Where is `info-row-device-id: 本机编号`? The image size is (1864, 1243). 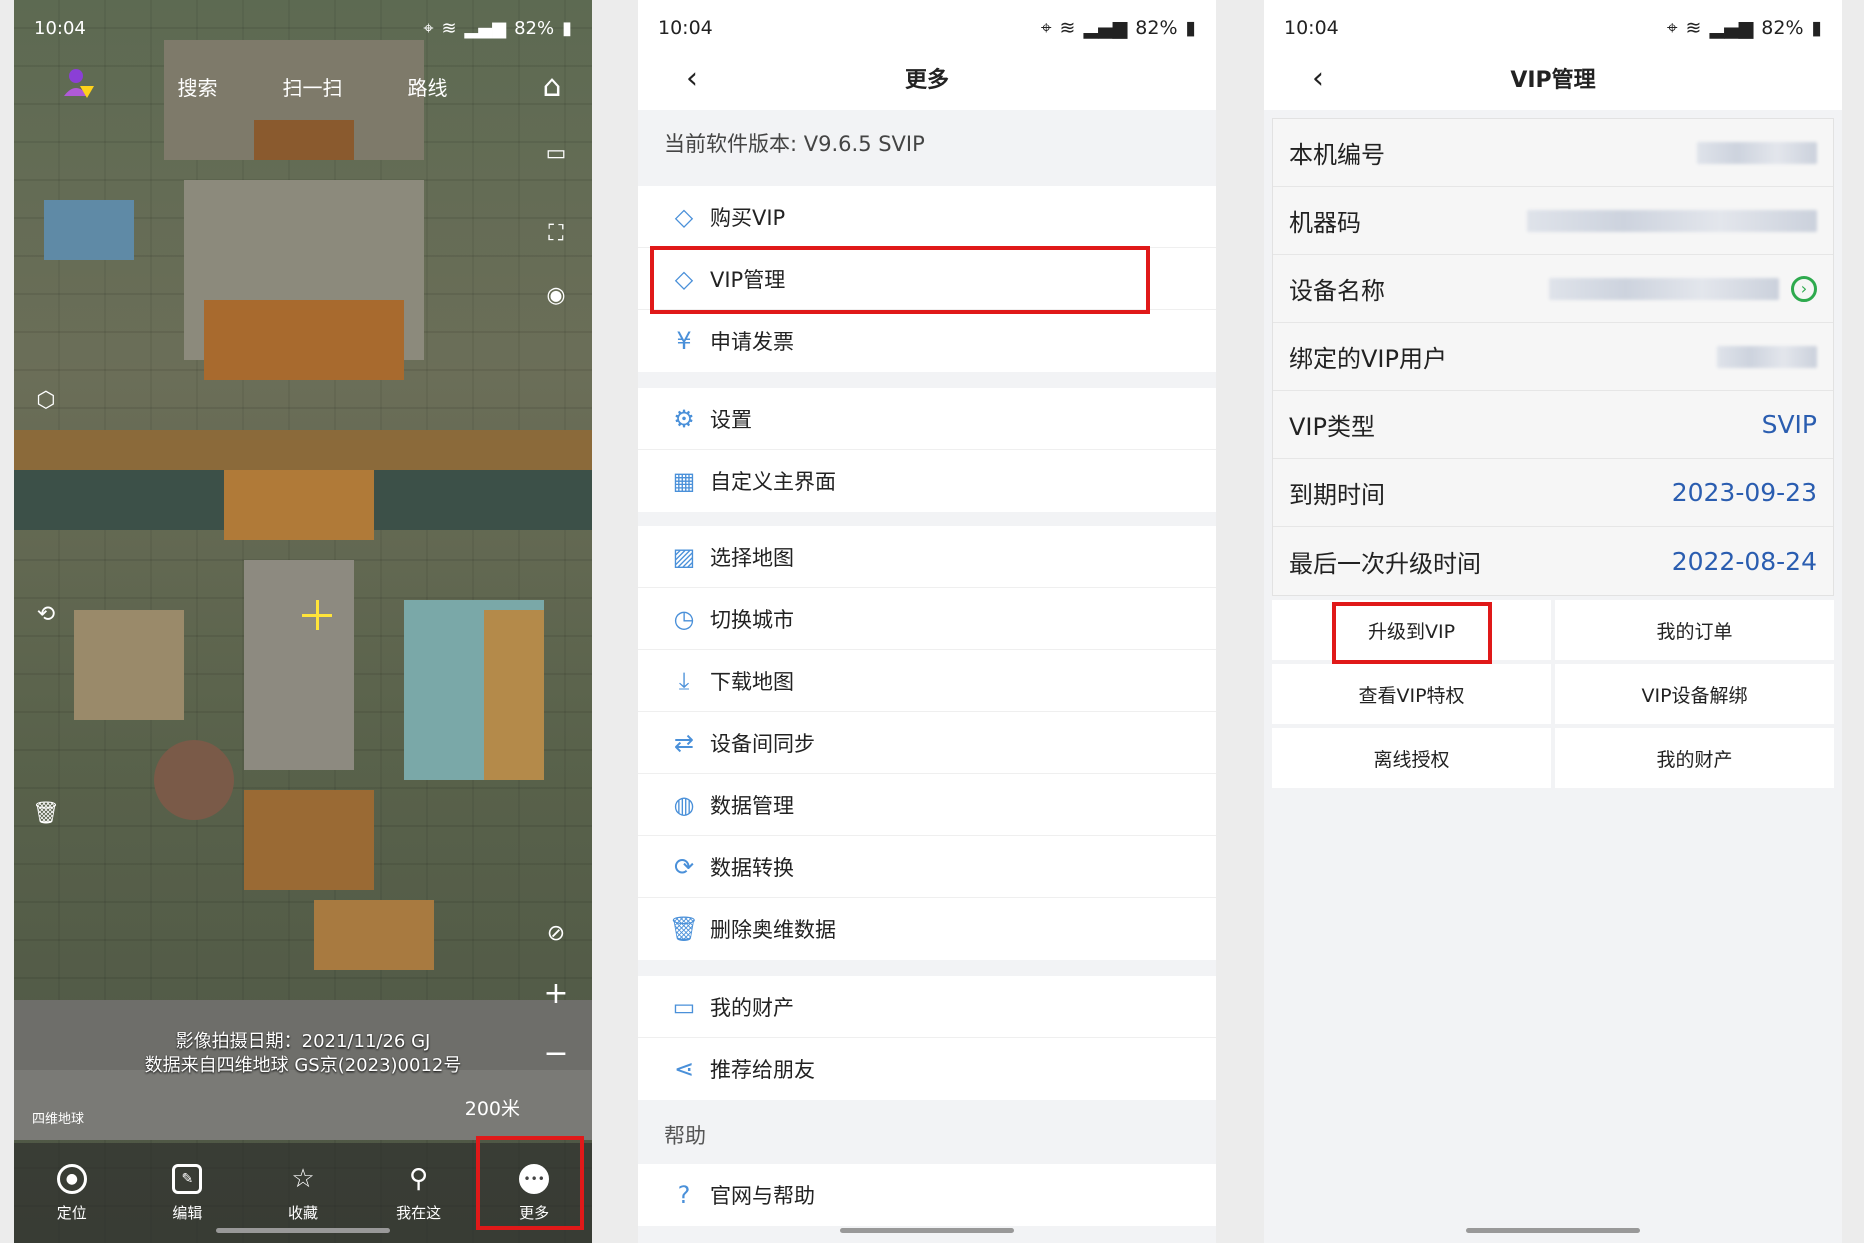 info-row-device-id: 本机编号 is located at coordinates (1553, 153).